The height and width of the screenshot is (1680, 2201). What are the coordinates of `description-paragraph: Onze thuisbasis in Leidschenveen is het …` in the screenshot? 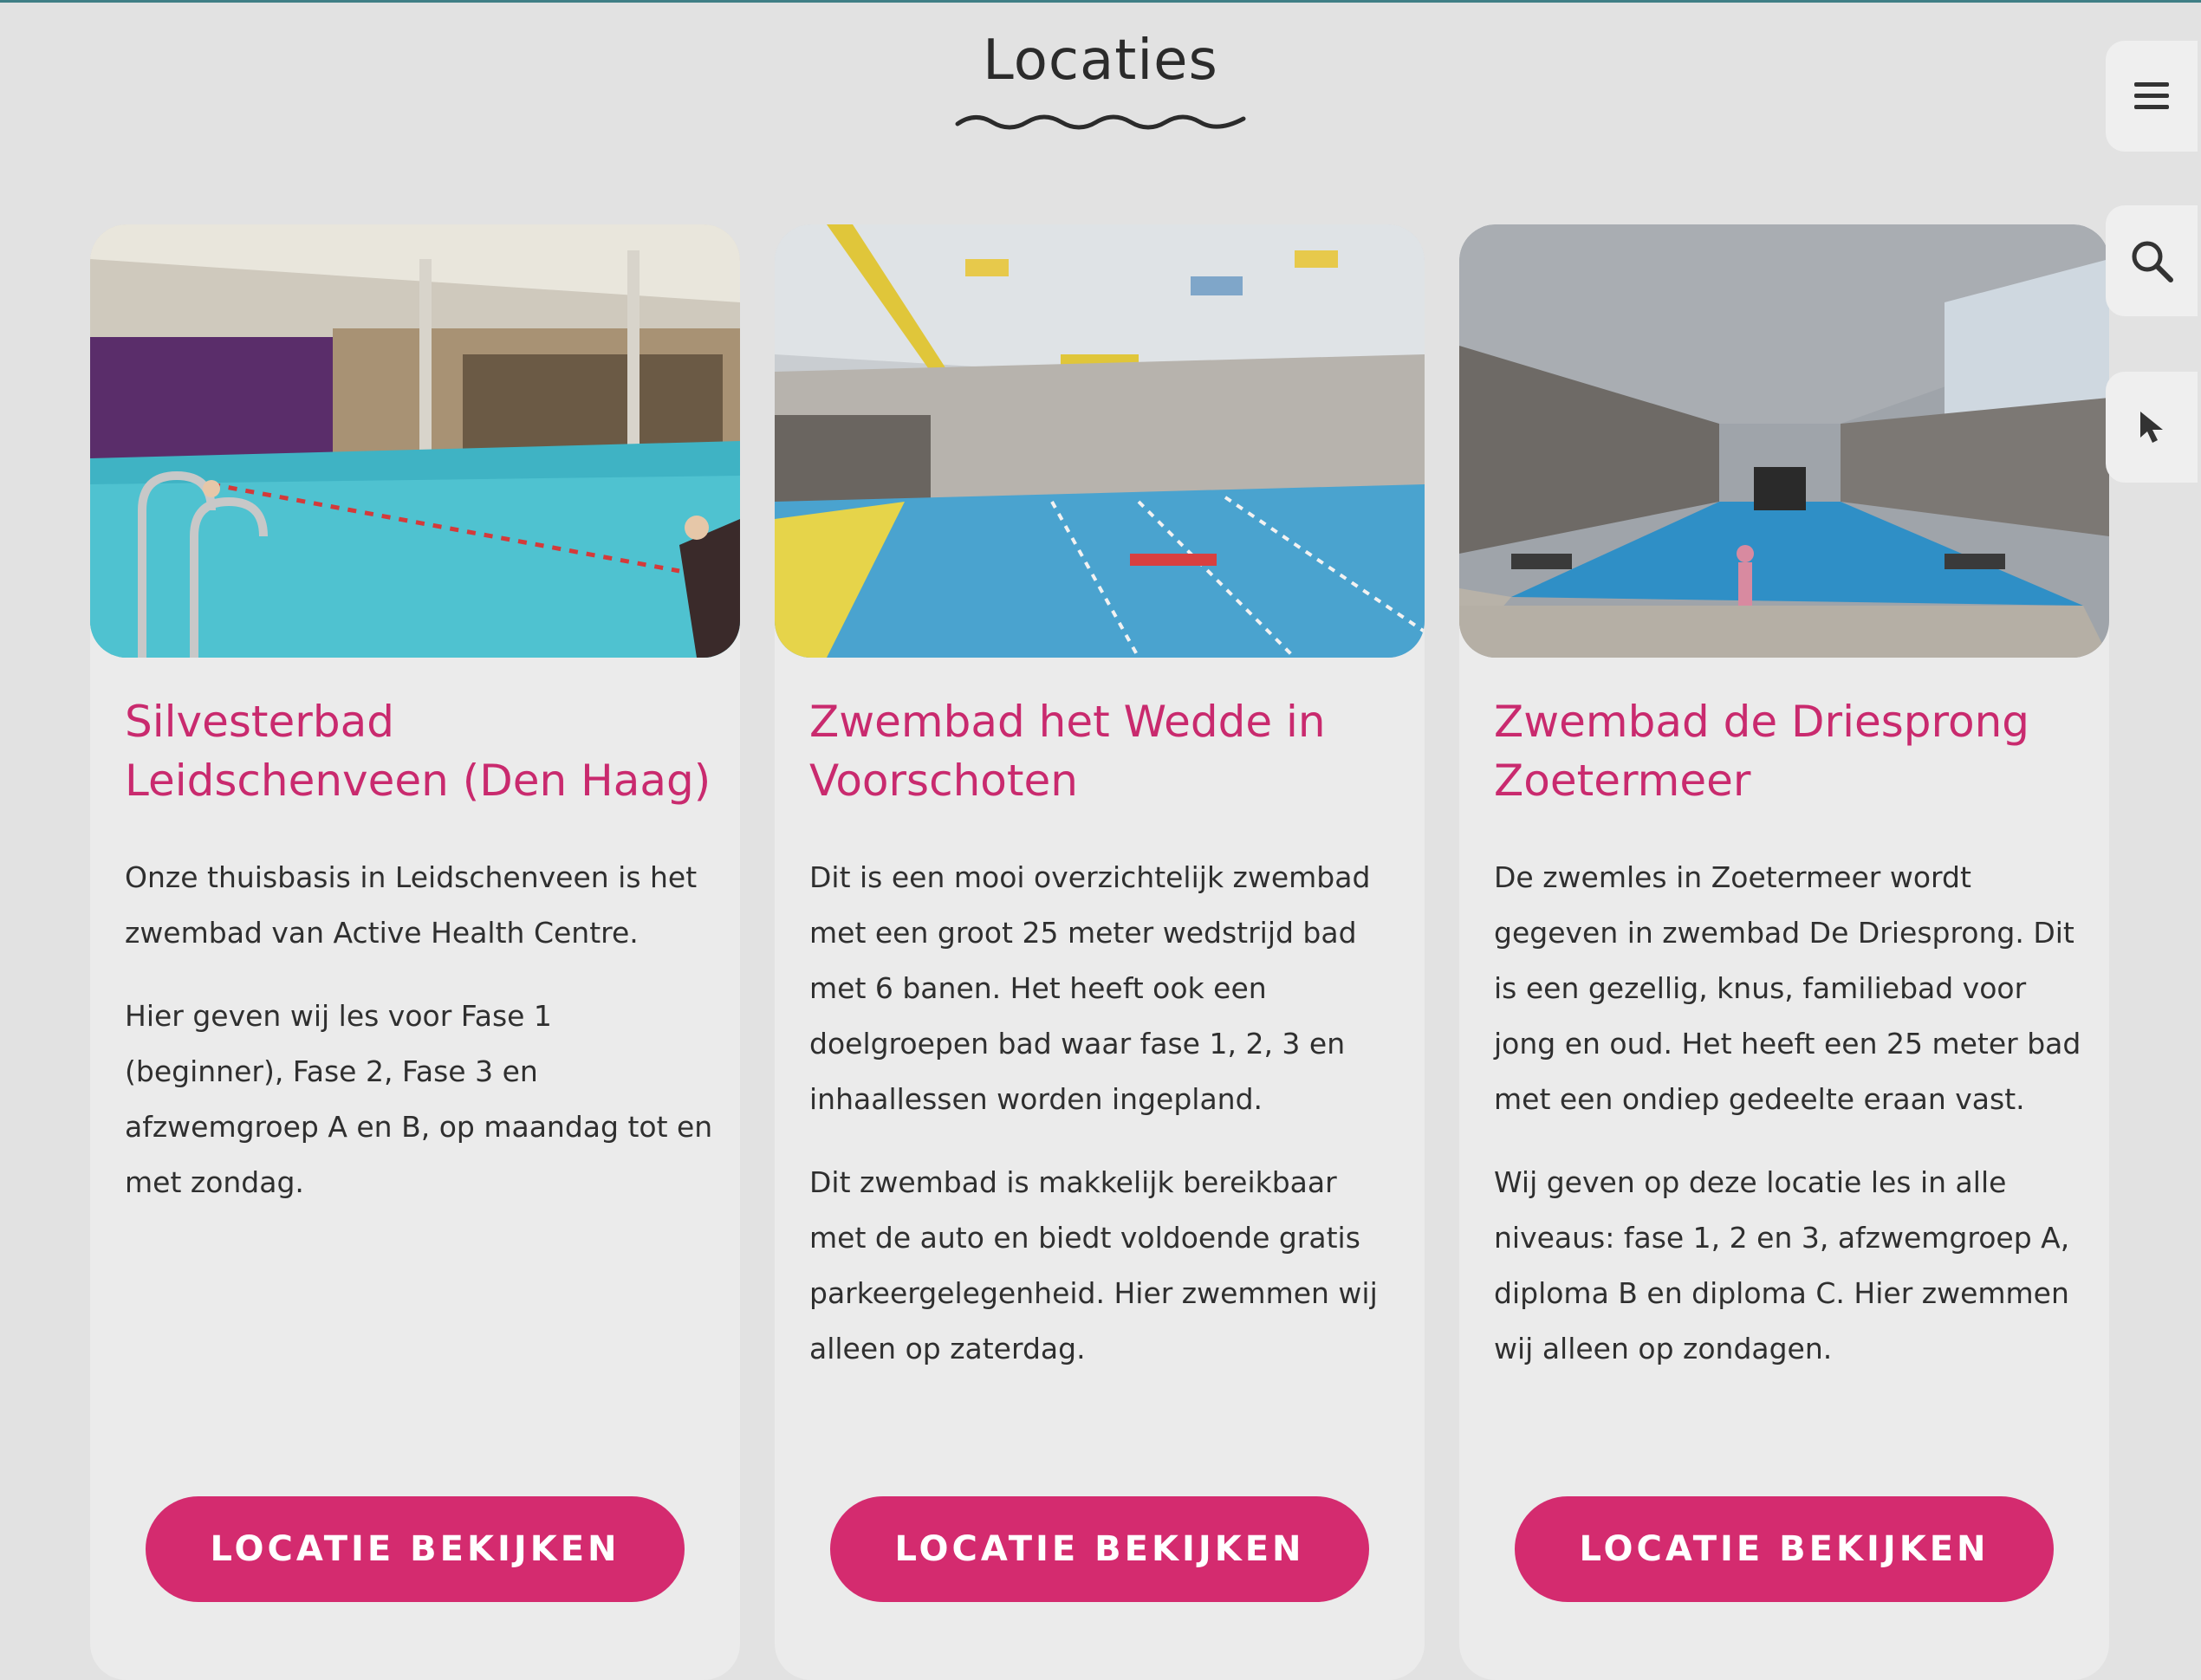 It's located at (411, 905).